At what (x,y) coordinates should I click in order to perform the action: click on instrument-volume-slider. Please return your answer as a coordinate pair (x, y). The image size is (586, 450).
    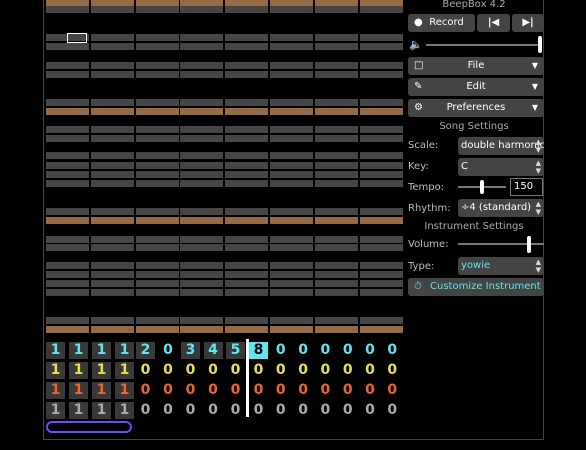
    Looking at the image, I should click on (501, 244).